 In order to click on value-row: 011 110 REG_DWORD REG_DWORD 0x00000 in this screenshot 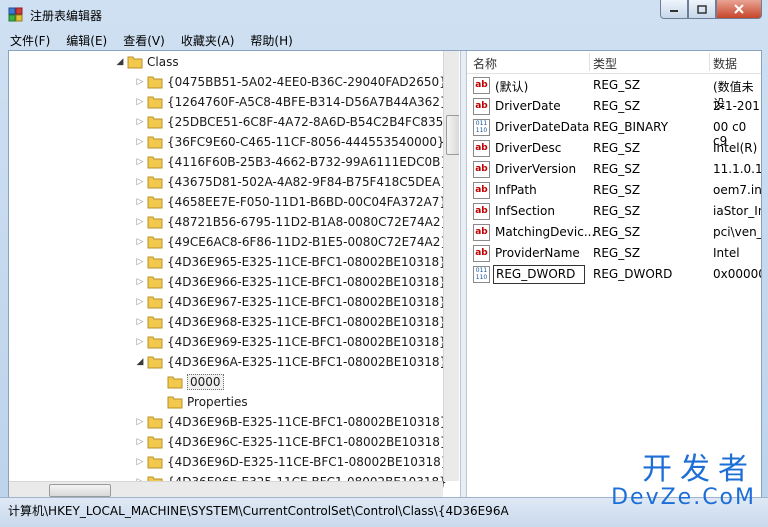, I will do `click(614, 274)`.